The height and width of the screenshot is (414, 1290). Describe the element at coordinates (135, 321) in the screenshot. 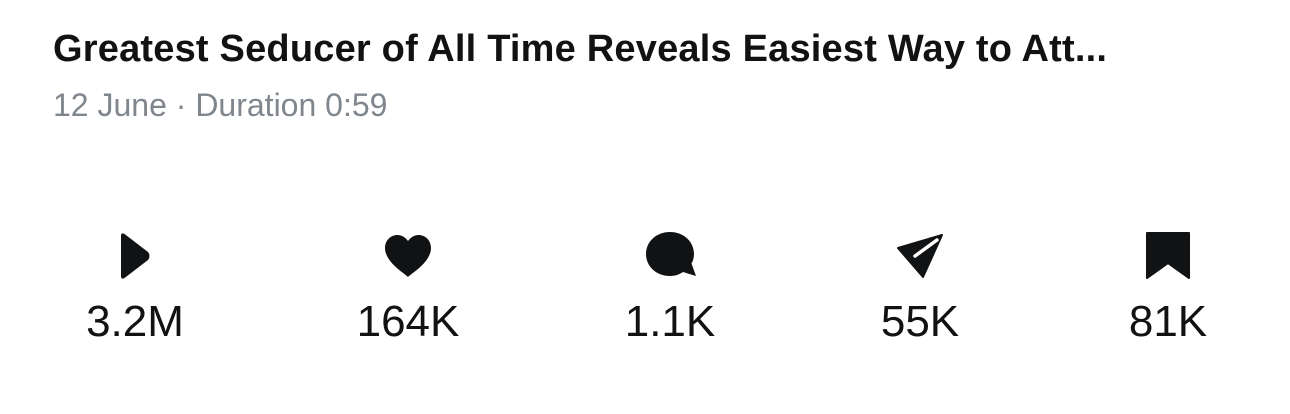

I see `plays-count: 3.2M` at that location.